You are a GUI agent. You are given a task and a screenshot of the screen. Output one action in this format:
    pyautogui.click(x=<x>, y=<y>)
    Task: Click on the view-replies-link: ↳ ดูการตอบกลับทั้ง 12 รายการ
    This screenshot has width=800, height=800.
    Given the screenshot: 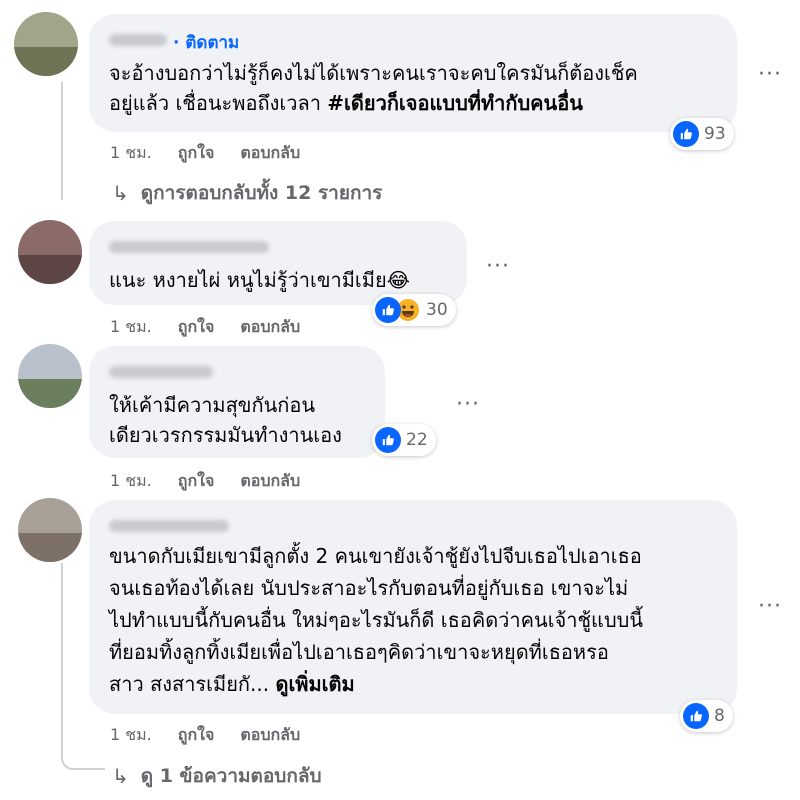 What is the action you would take?
    pyautogui.click(x=247, y=193)
    